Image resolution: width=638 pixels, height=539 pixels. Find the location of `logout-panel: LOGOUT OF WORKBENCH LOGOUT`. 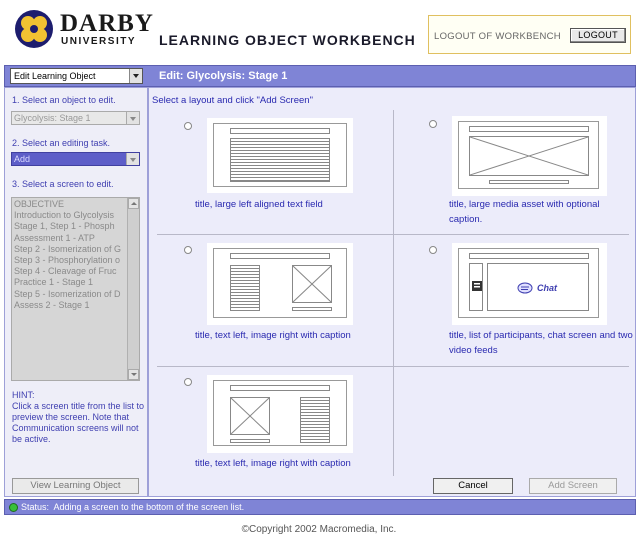

logout-panel: LOGOUT OF WORKBENCH LOGOUT is located at coordinates (529, 34).